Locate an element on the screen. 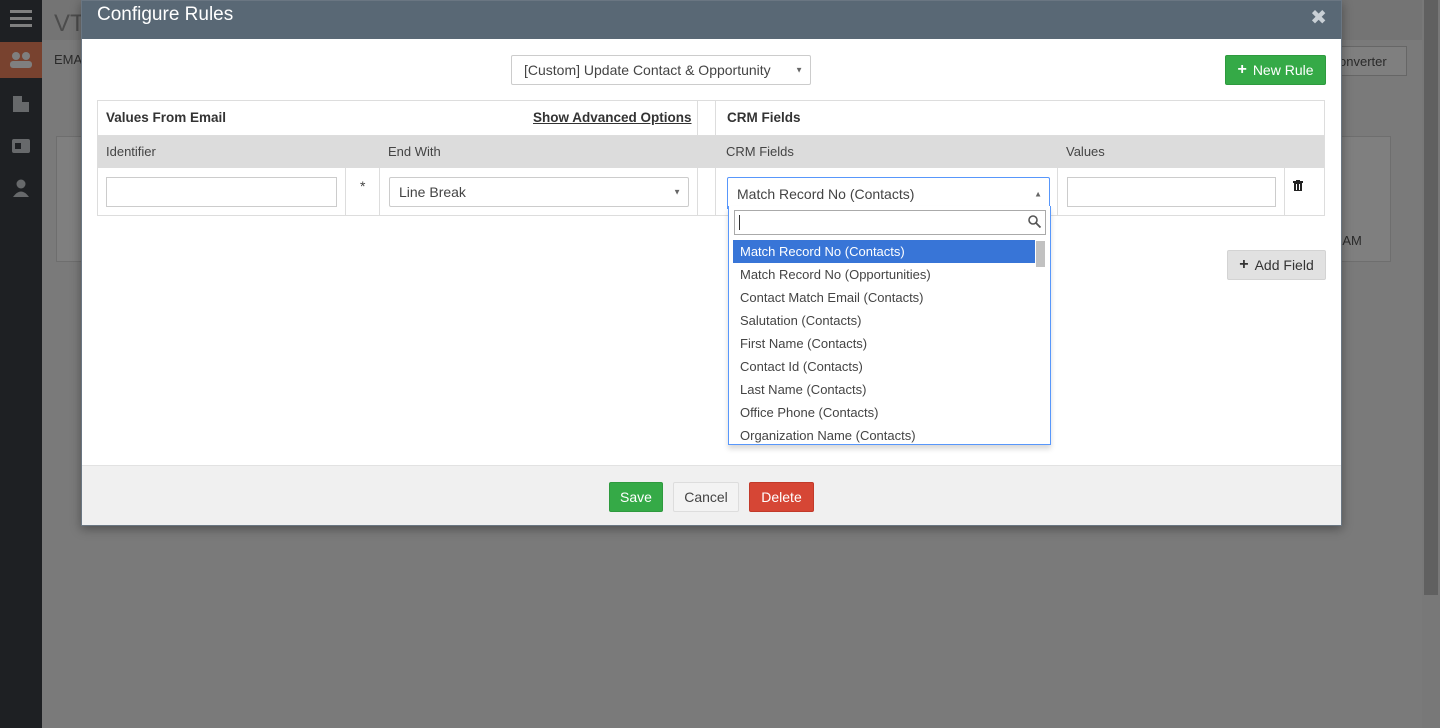 The width and height of the screenshot is (1440, 728). column-values: Values is located at coordinates (1085, 151).